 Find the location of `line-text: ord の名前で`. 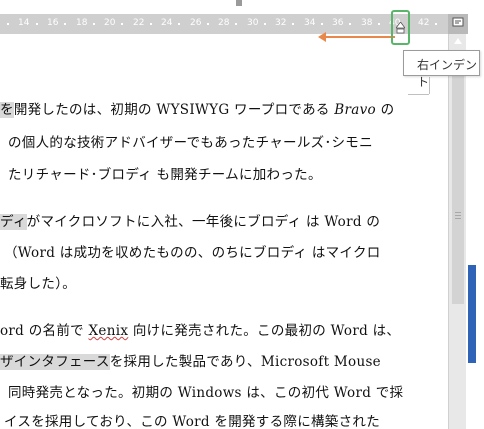

line-text: ord の名前で is located at coordinates (44, 331).